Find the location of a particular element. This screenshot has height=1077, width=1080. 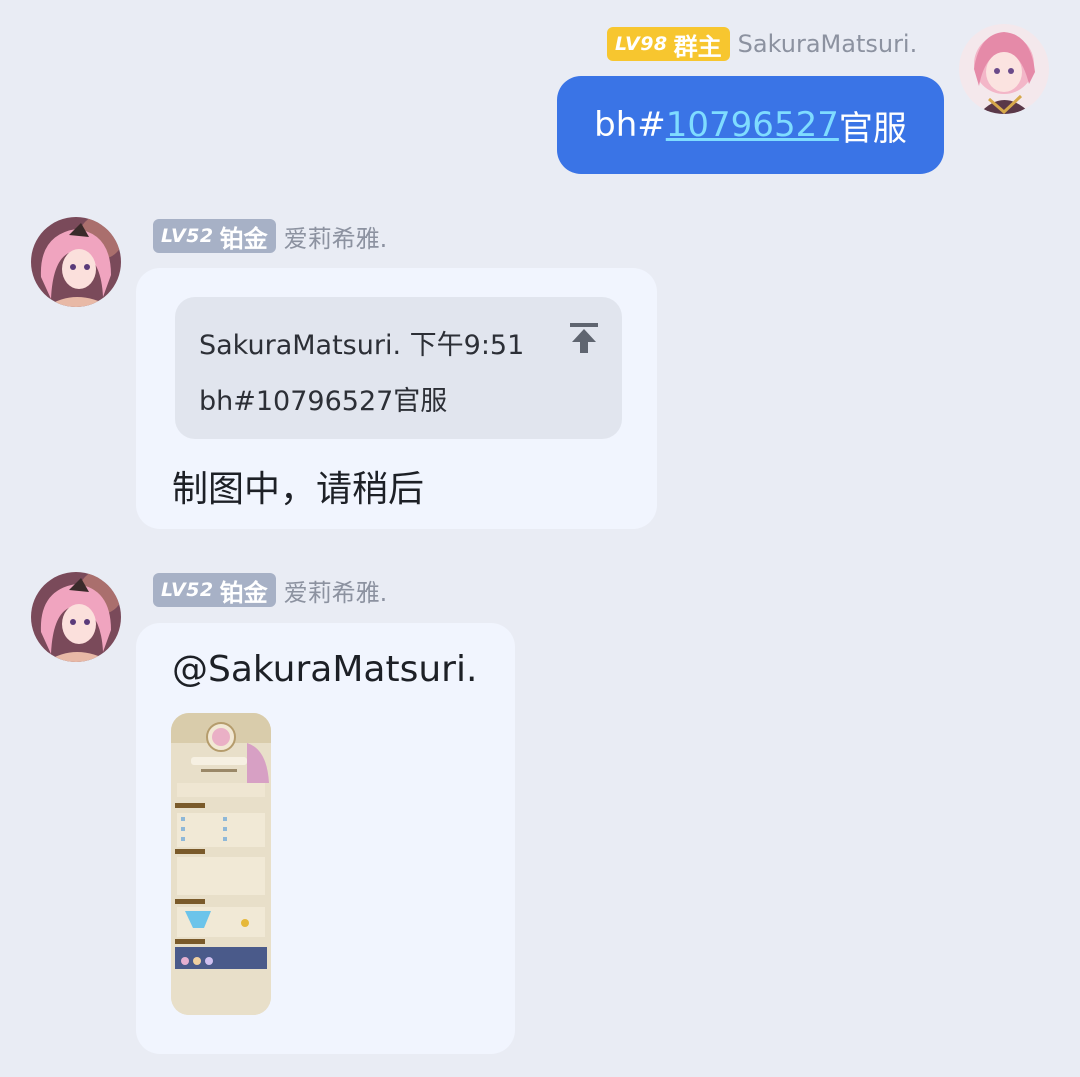

message-header: LV98 群主 SakuraMatsuri. is located at coordinates (762, 44).